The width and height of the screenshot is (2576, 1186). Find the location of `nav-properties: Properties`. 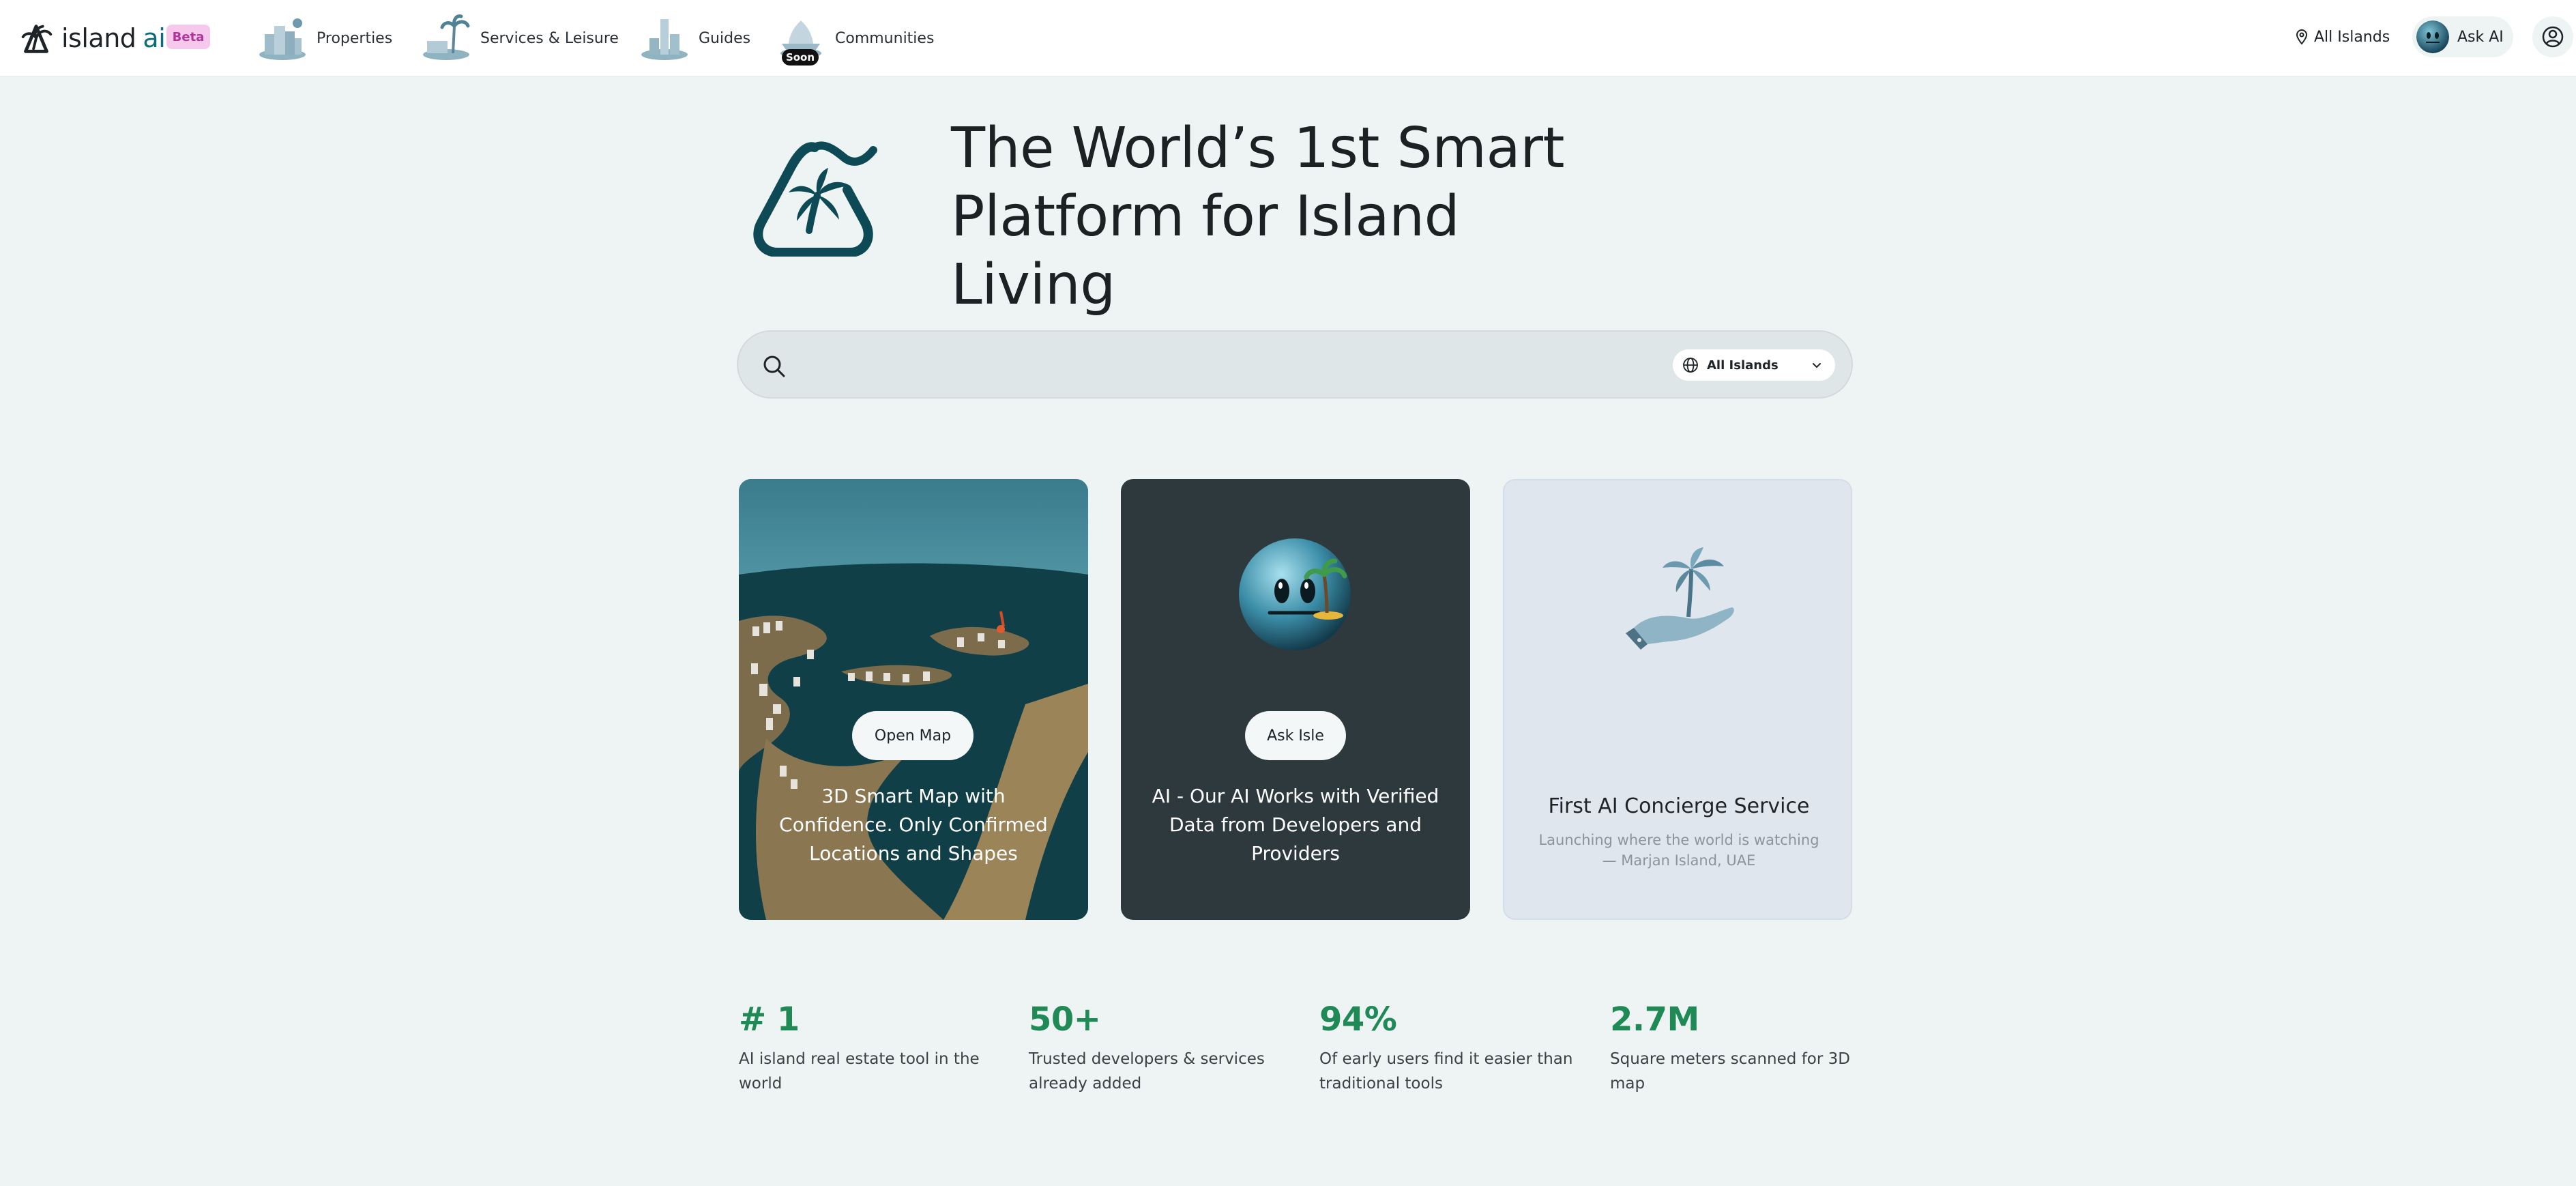

nav-properties: Properties is located at coordinates (323, 39).